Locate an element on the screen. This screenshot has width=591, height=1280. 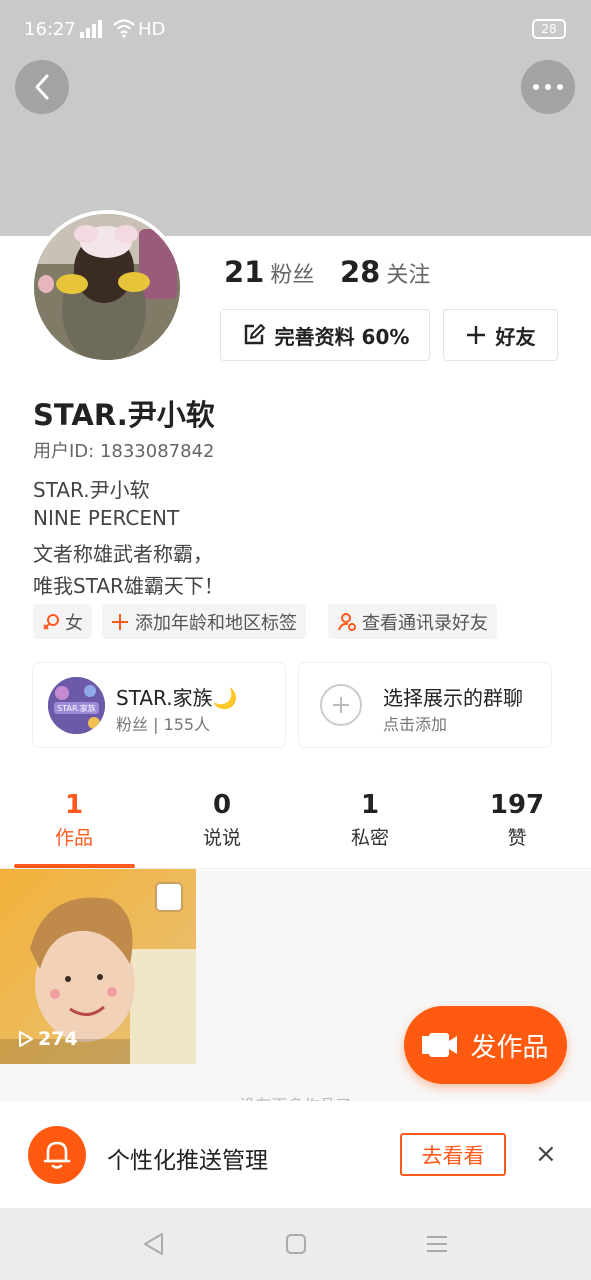
bio-line: STAR.尹小软 is located at coordinates (91, 490).